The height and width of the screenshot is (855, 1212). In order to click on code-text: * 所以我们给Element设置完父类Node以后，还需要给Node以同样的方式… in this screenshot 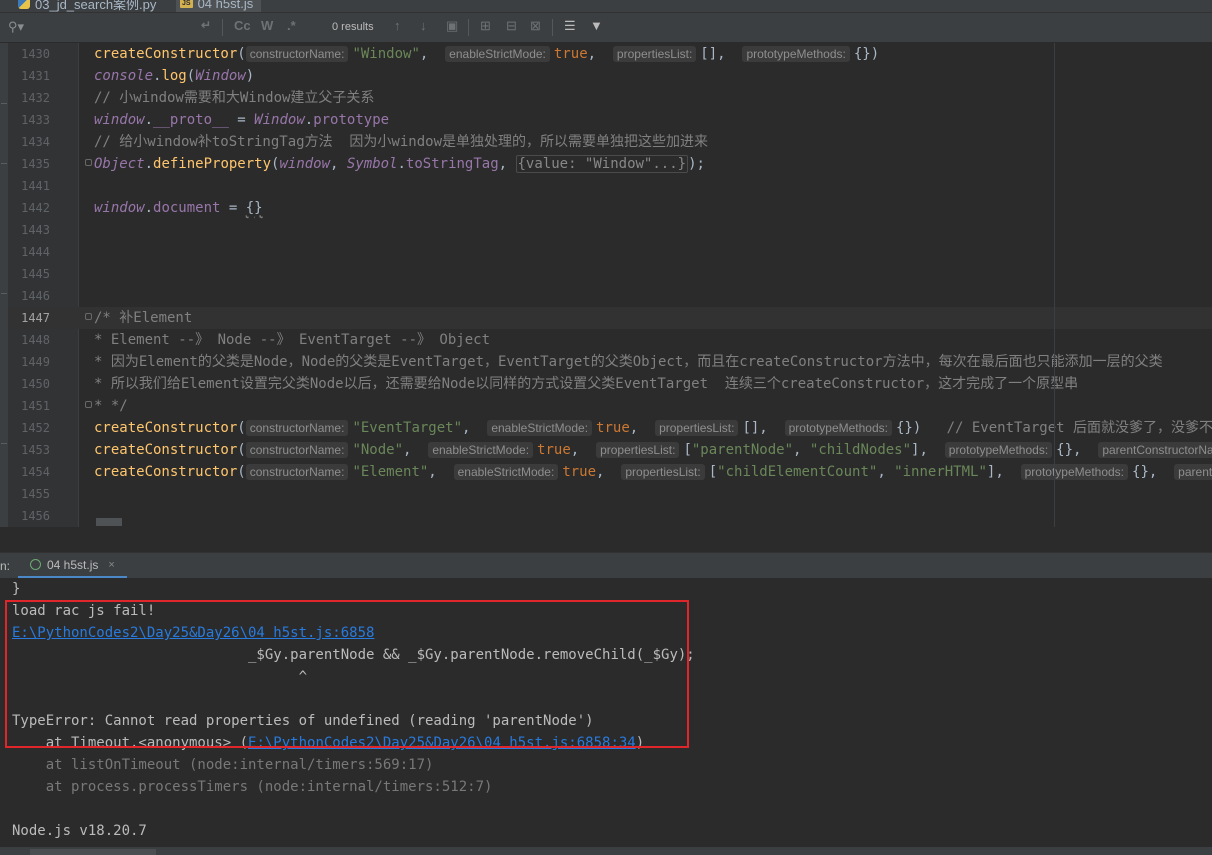, I will do `click(586, 384)`.